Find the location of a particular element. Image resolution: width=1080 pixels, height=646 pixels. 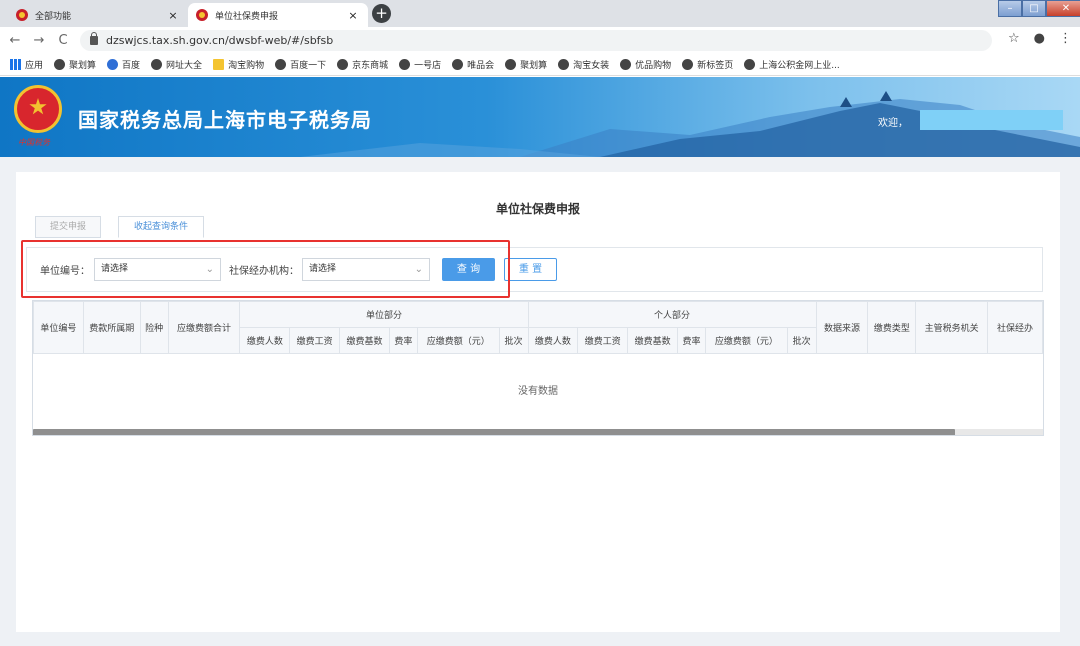

col-personal-rate: 费率 is located at coordinates (691, 340).